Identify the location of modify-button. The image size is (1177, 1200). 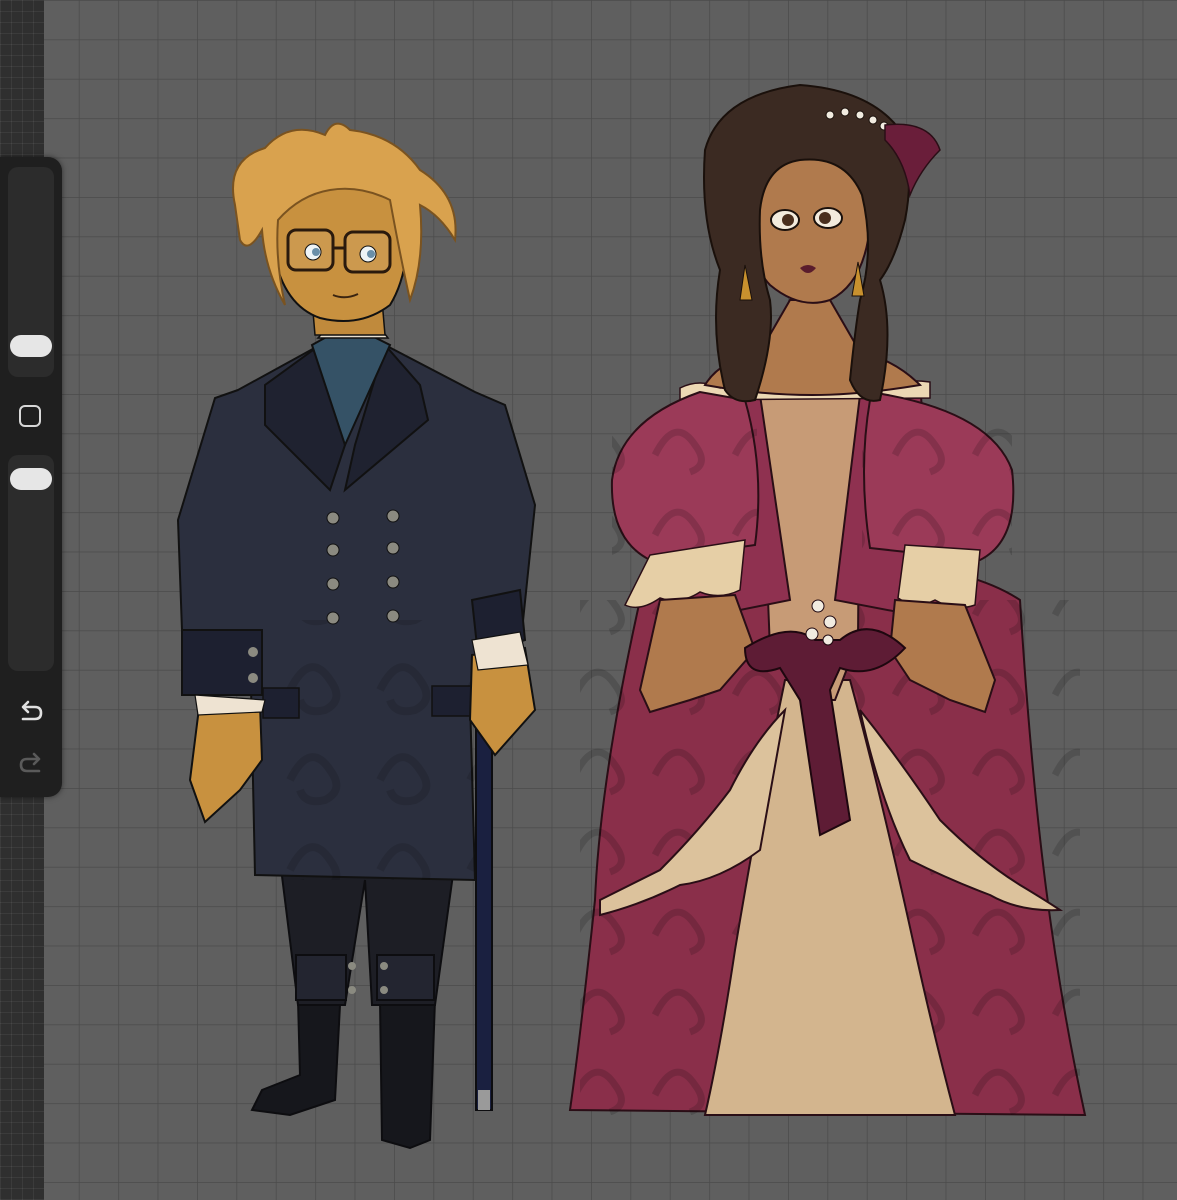
(31, 417).